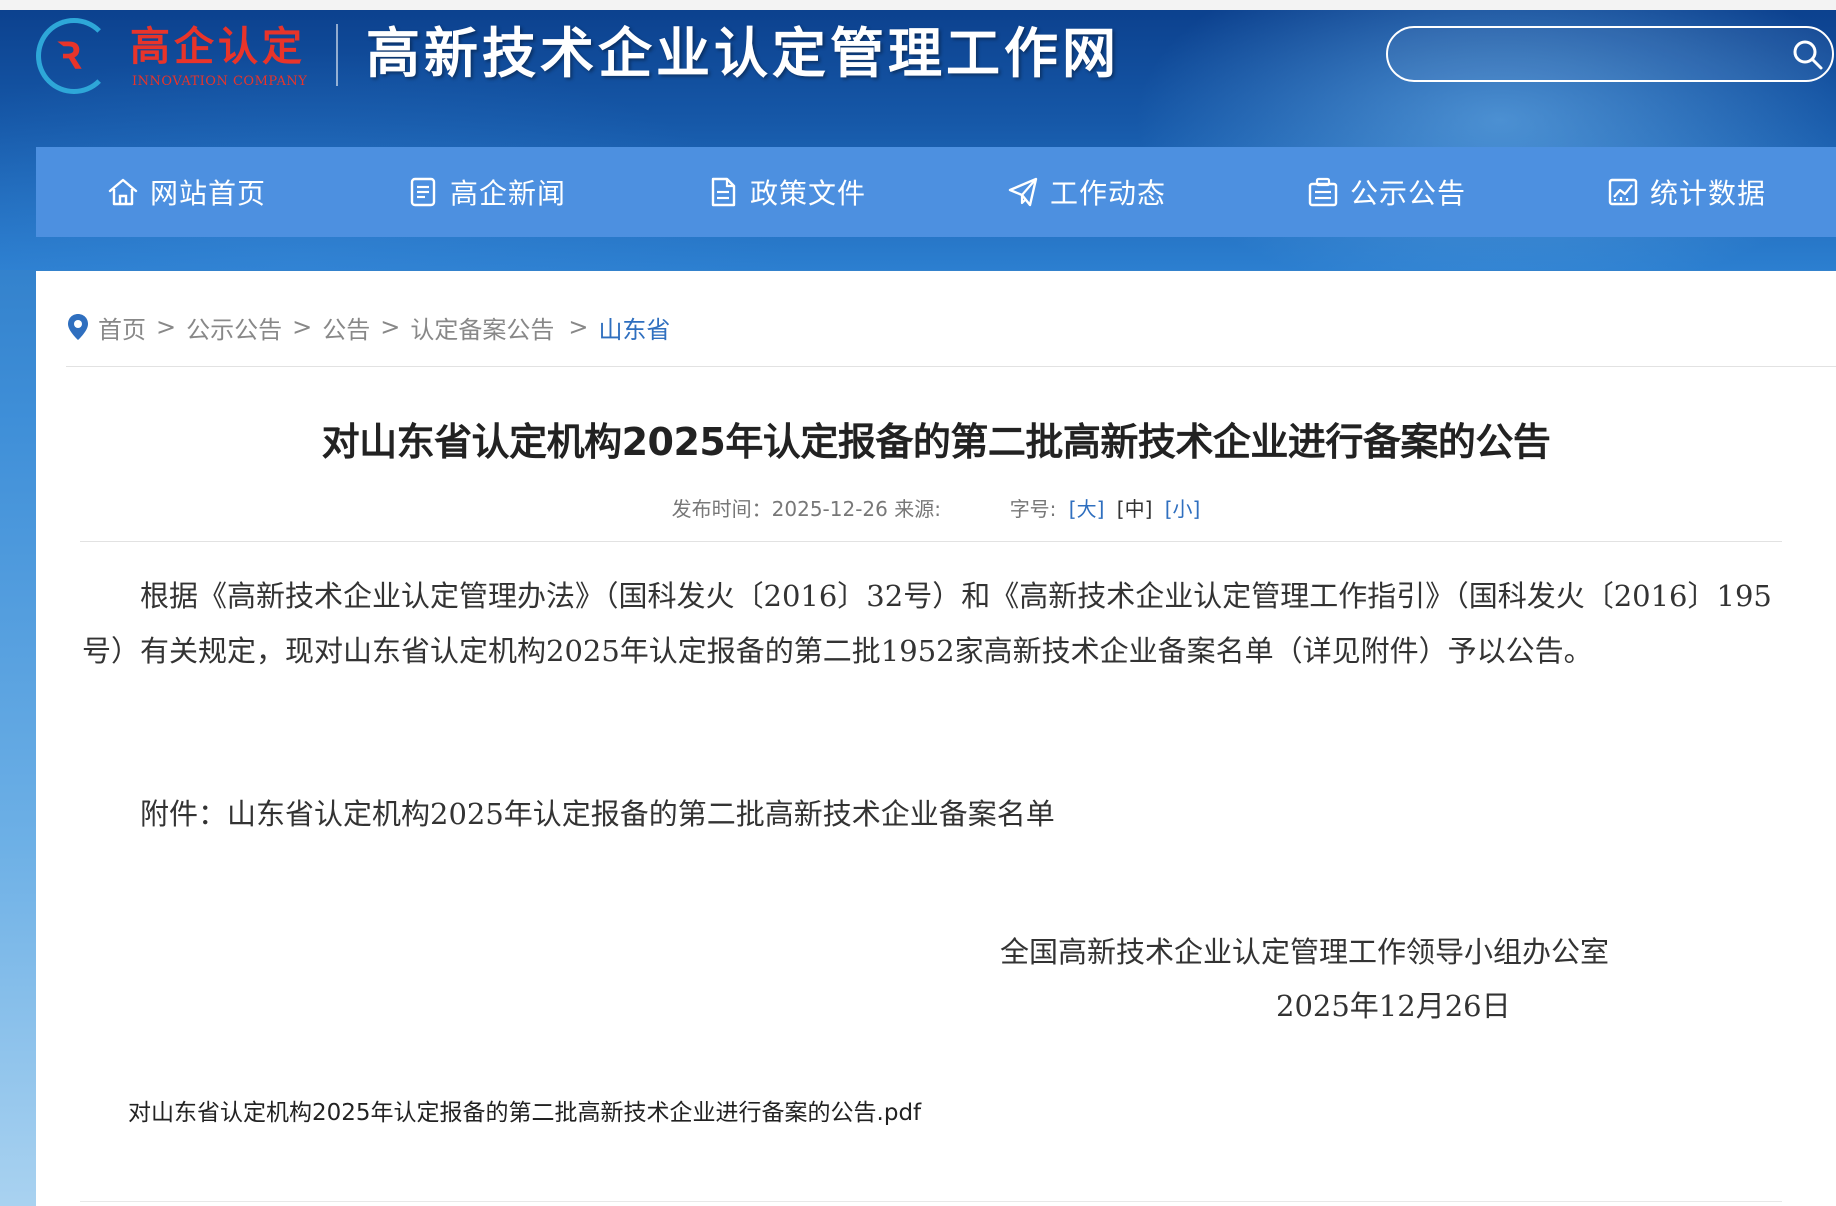 This screenshot has width=1836, height=1206. Describe the element at coordinates (1183, 509) in the screenshot. I see `font-size-small-button: [小]` at that location.